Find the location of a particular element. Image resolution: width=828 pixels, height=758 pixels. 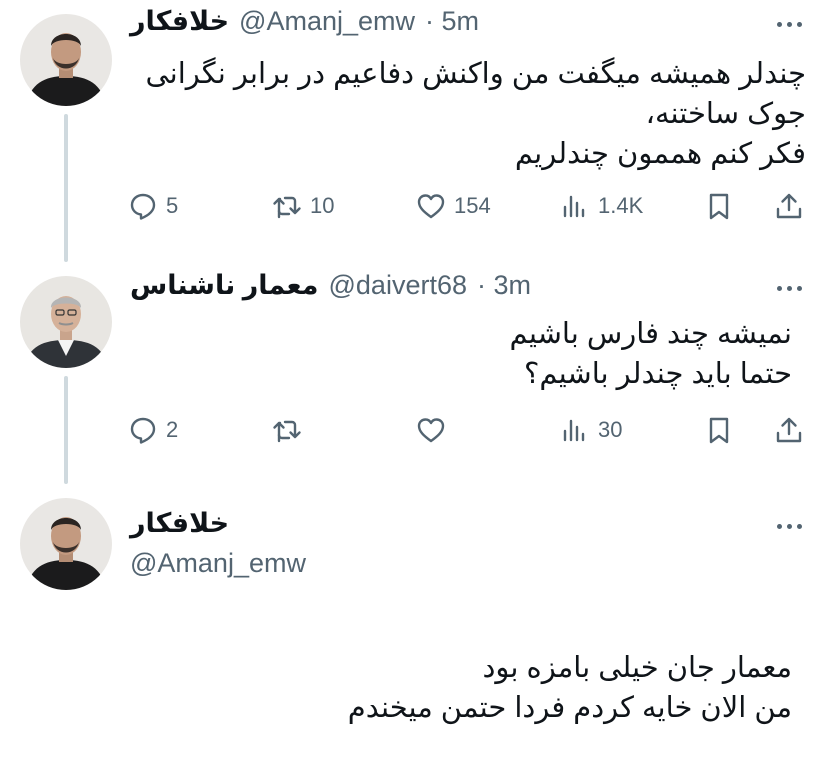

tweet-actions: 5 10 154 1.4K is located at coordinates (468, 206).